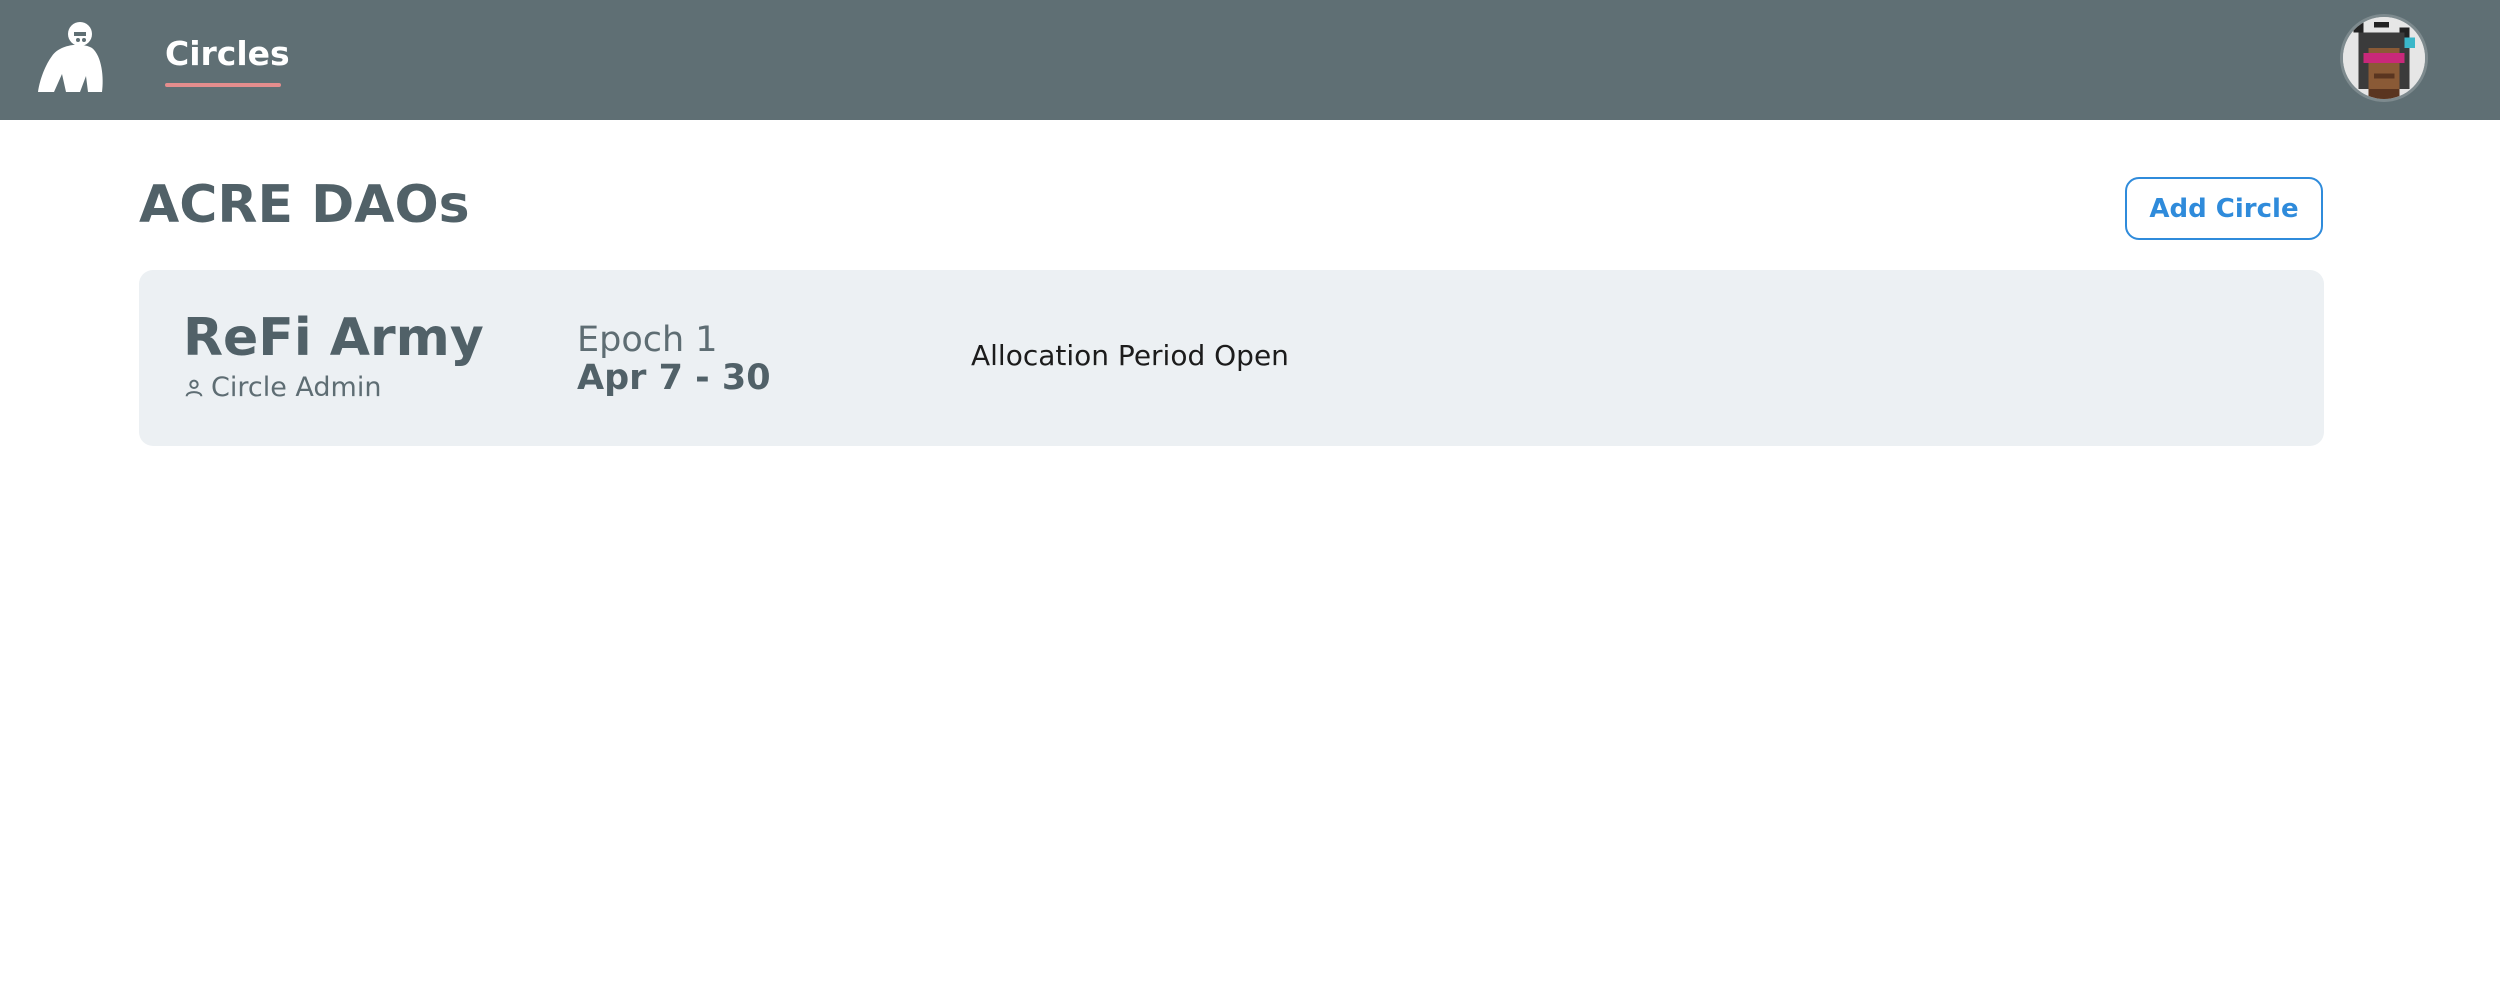 The height and width of the screenshot is (995, 2500). Describe the element at coordinates (1130, 355) in the screenshot. I see `epoch-status: Allocation Period Open` at that location.